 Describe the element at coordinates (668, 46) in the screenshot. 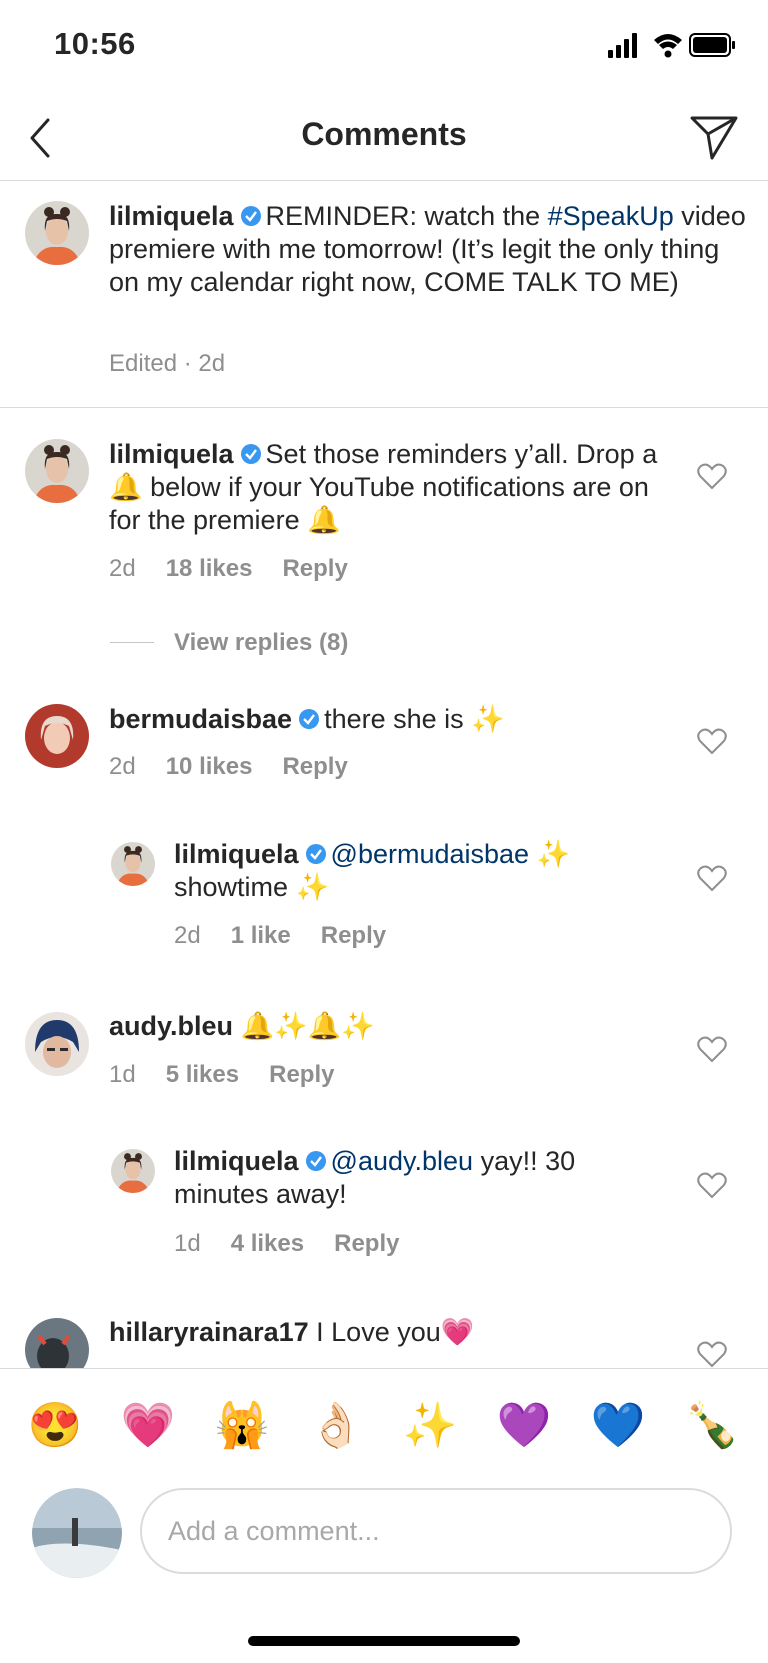

I see `wifi-icon` at that location.